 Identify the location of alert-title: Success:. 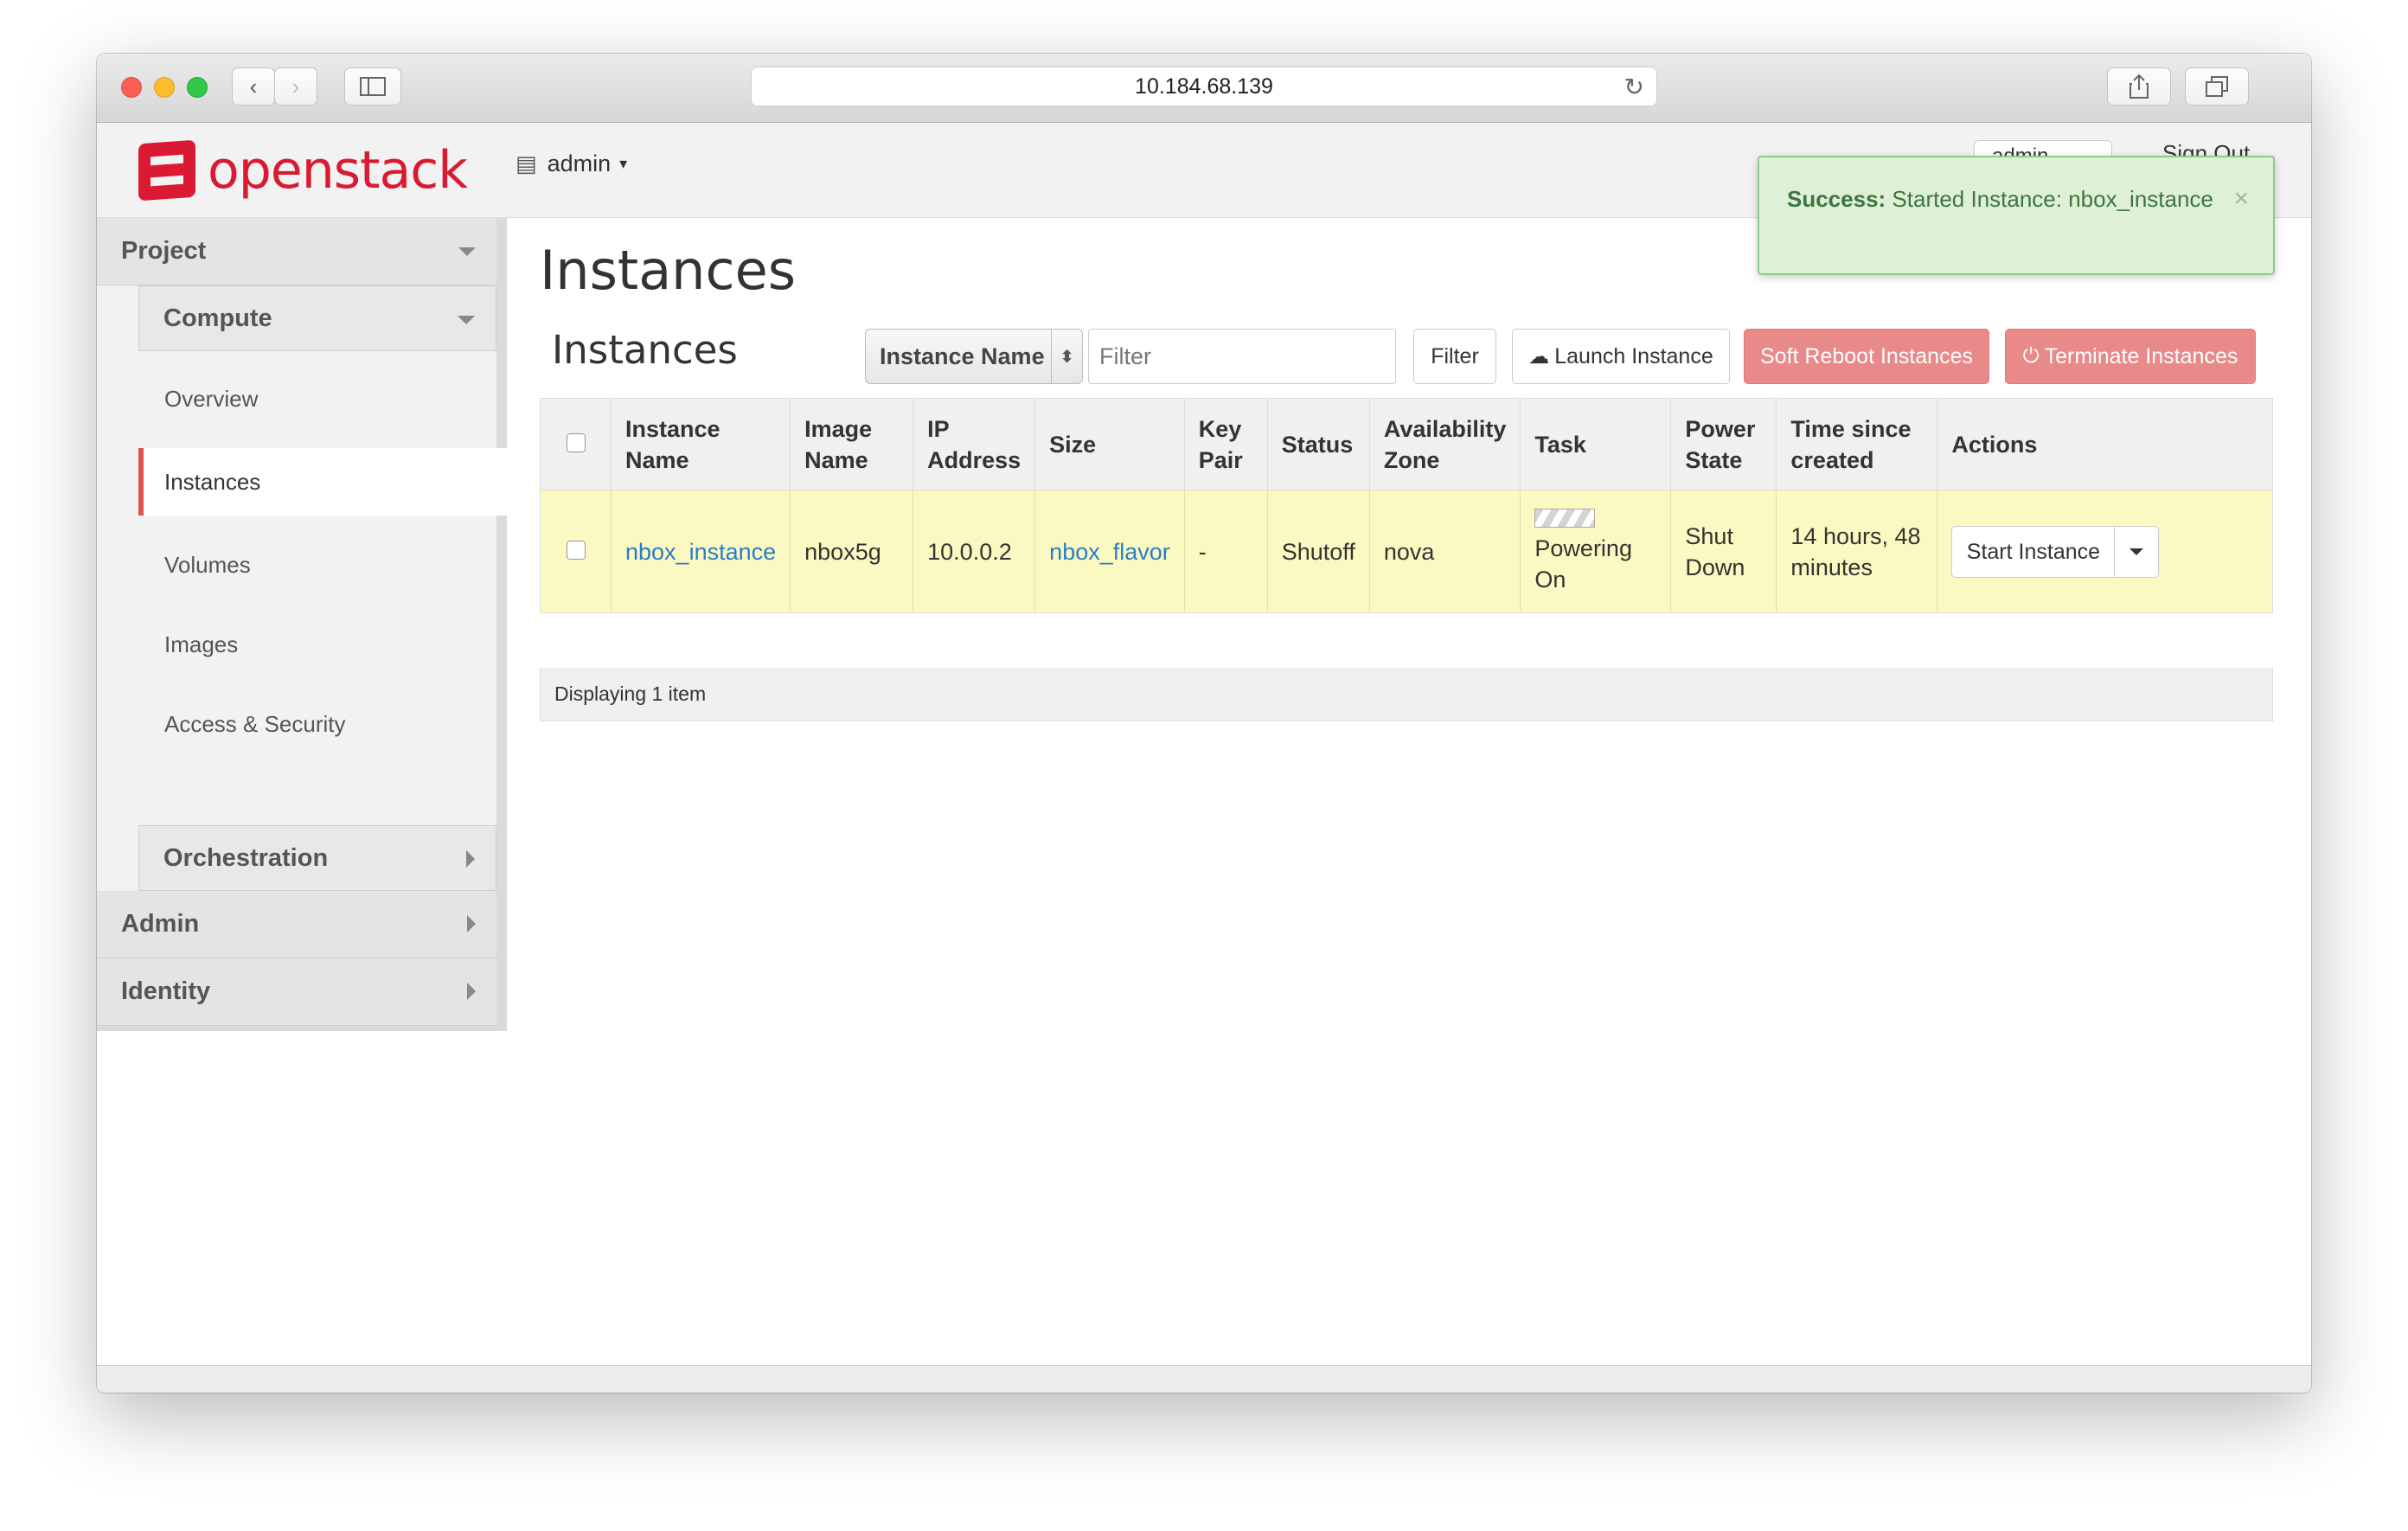
(1836, 199).